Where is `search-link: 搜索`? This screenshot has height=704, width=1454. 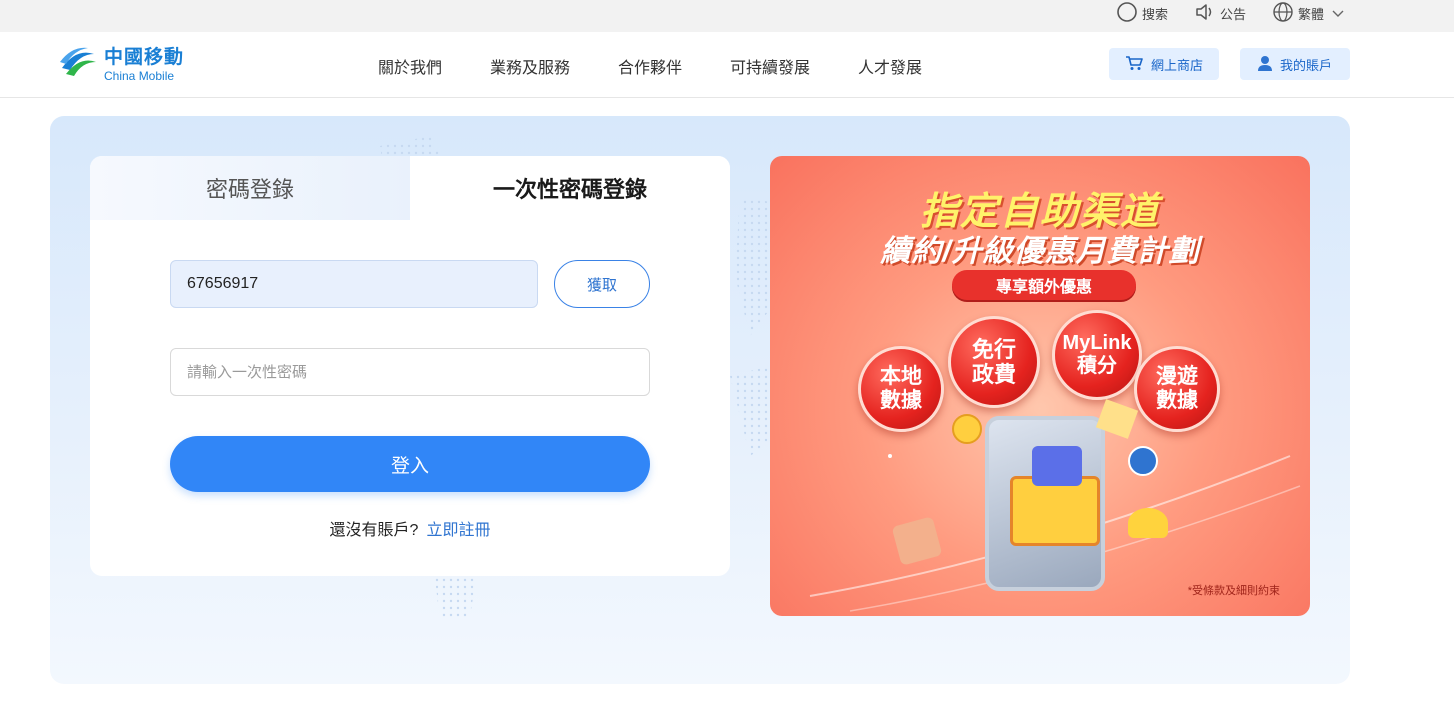
search-link: 搜索 is located at coordinates (1142, 13).